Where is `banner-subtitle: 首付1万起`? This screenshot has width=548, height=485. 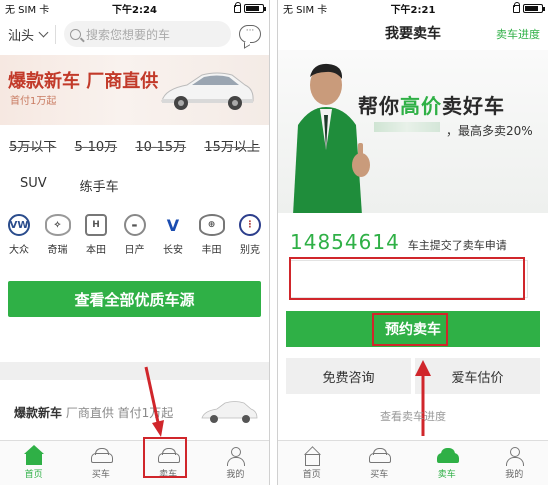 banner-subtitle: 首付1万起 is located at coordinates (33, 101).